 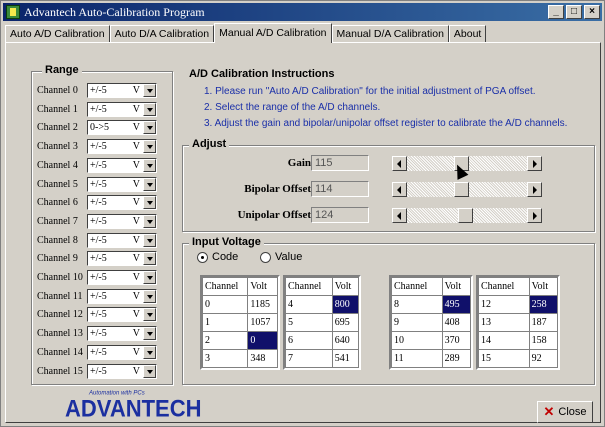 I want to click on volt-cell: 495, so click(x=456, y=304).